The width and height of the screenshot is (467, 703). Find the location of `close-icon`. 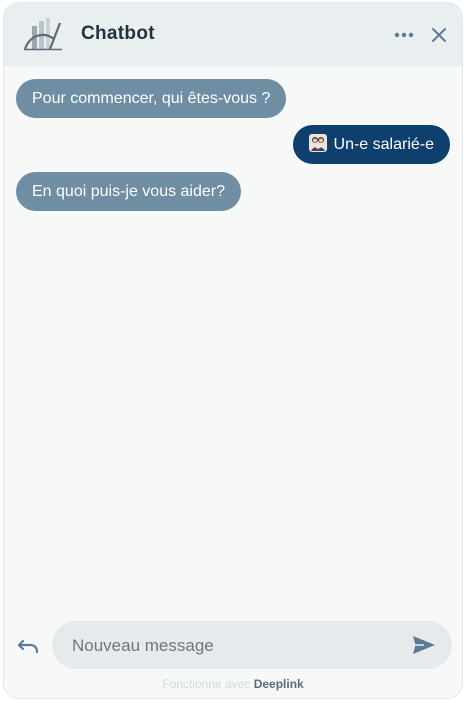

close-icon is located at coordinates (439, 35).